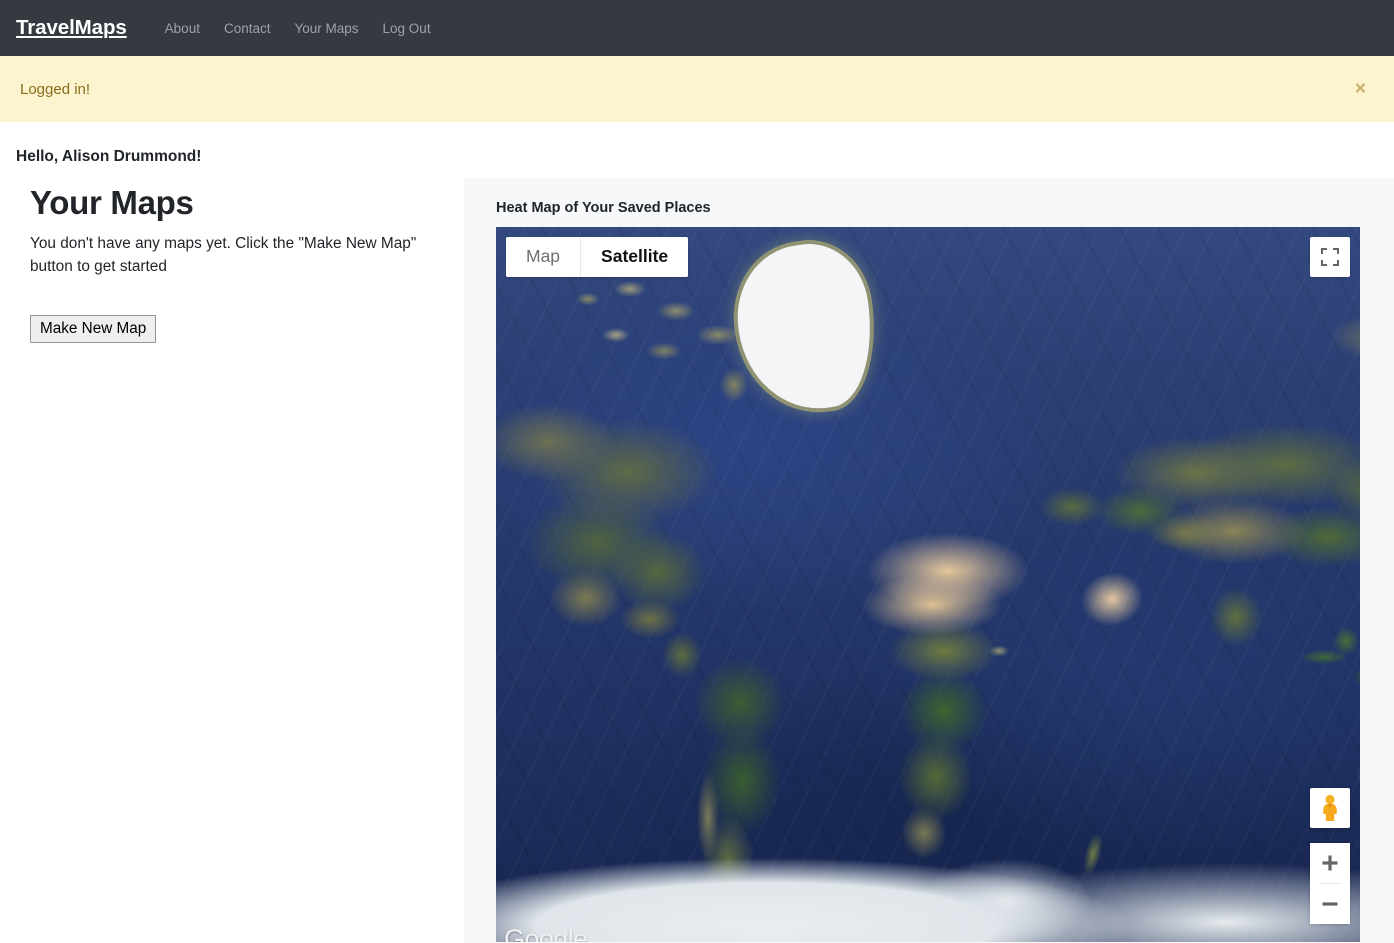 The height and width of the screenshot is (943, 1394). I want to click on brand-logo: TravelMaps, so click(71, 28).